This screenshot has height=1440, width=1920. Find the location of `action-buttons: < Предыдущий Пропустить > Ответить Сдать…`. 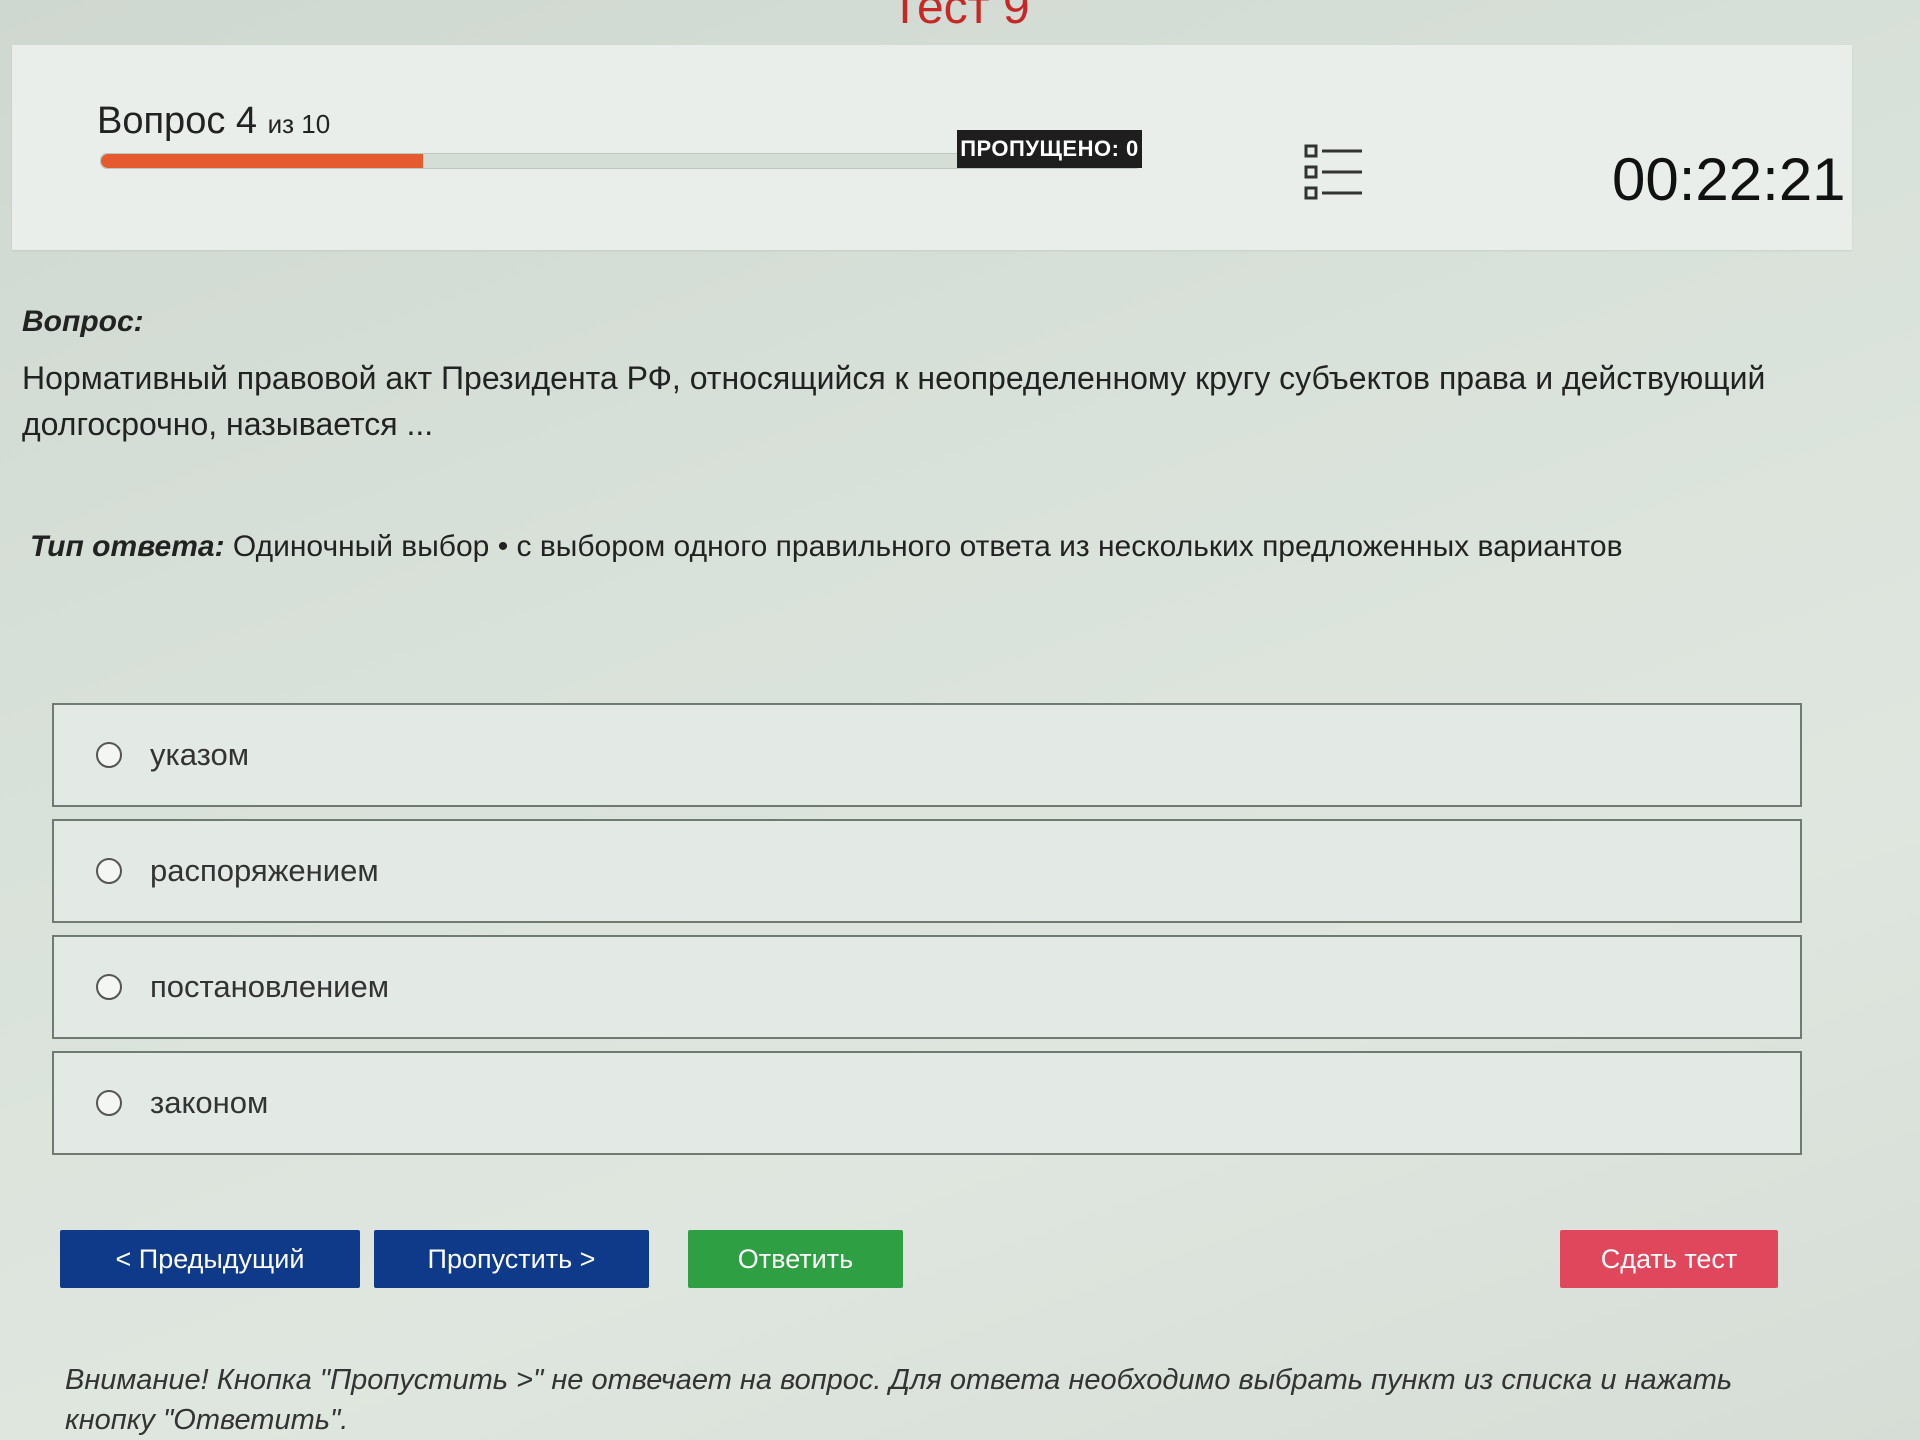

action-buttons: < Предыдущий Пропустить > Ответить Сдать… is located at coordinates (920, 1260).